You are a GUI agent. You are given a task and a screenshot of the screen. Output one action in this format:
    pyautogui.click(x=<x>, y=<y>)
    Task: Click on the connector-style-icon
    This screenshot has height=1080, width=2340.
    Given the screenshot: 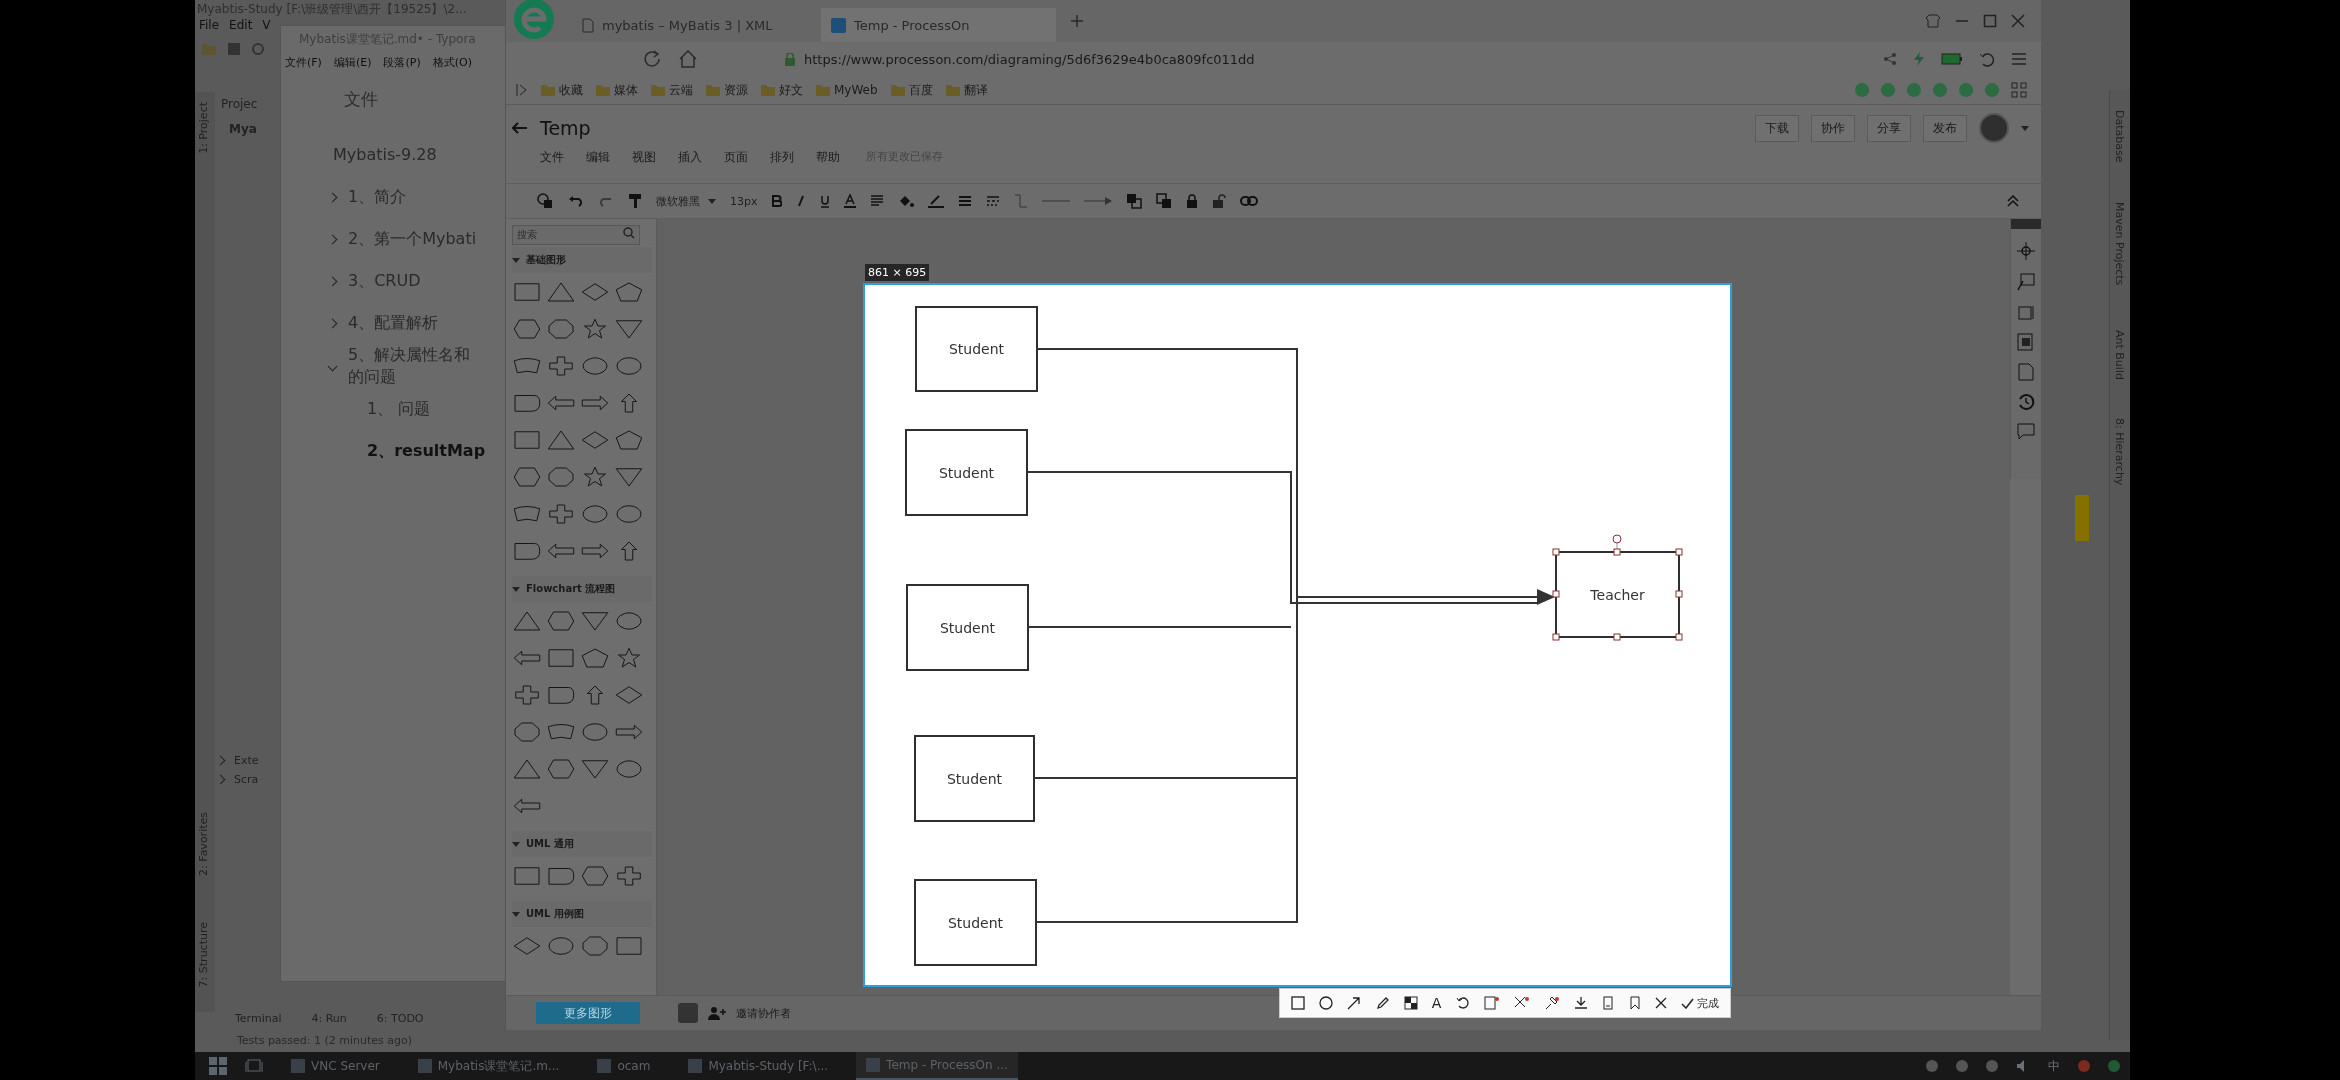 What is the action you would take?
    pyautogui.click(x=1020, y=201)
    